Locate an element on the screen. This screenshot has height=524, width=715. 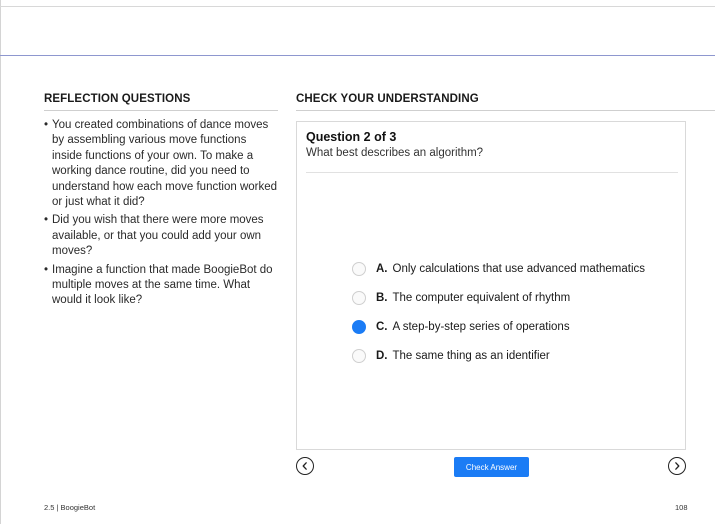
check-understanding-section: CHECK YOUR UNDERSTANDING is located at coordinates (505, 102).